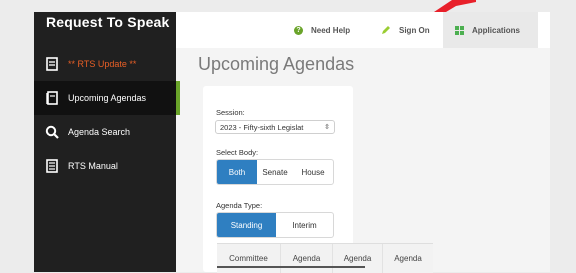  What do you see at coordinates (249, 258) in the screenshot?
I see `col-committee: Committee` at bounding box center [249, 258].